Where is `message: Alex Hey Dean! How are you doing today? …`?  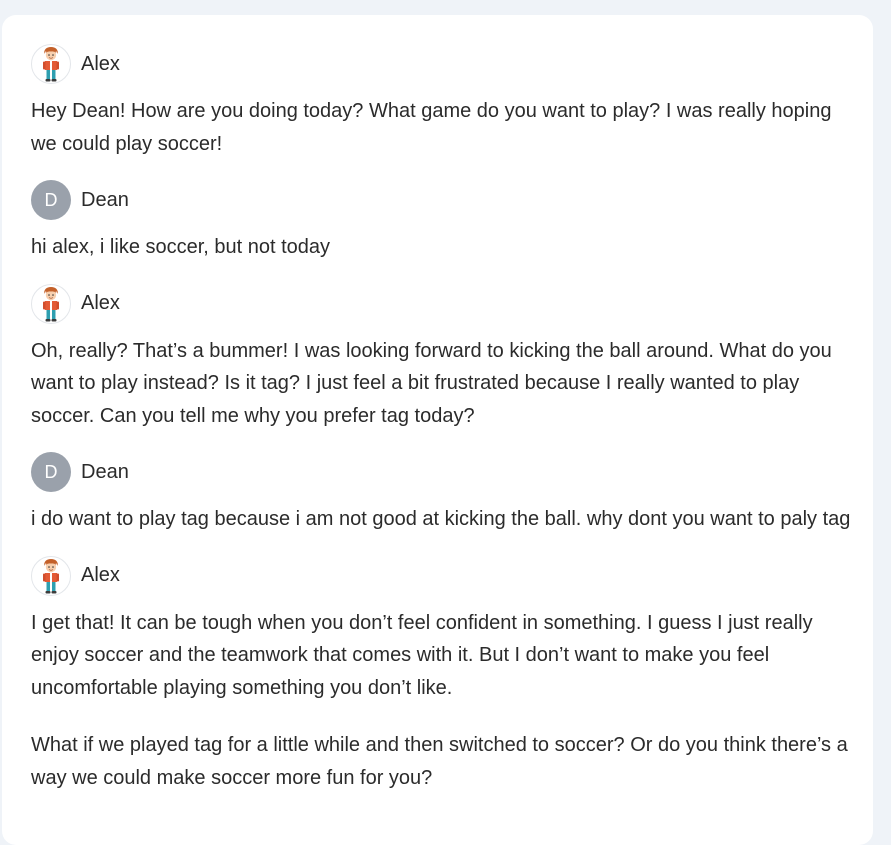 message: Alex Hey Dean! How are you doing today? … is located at coordinates (441, 102).